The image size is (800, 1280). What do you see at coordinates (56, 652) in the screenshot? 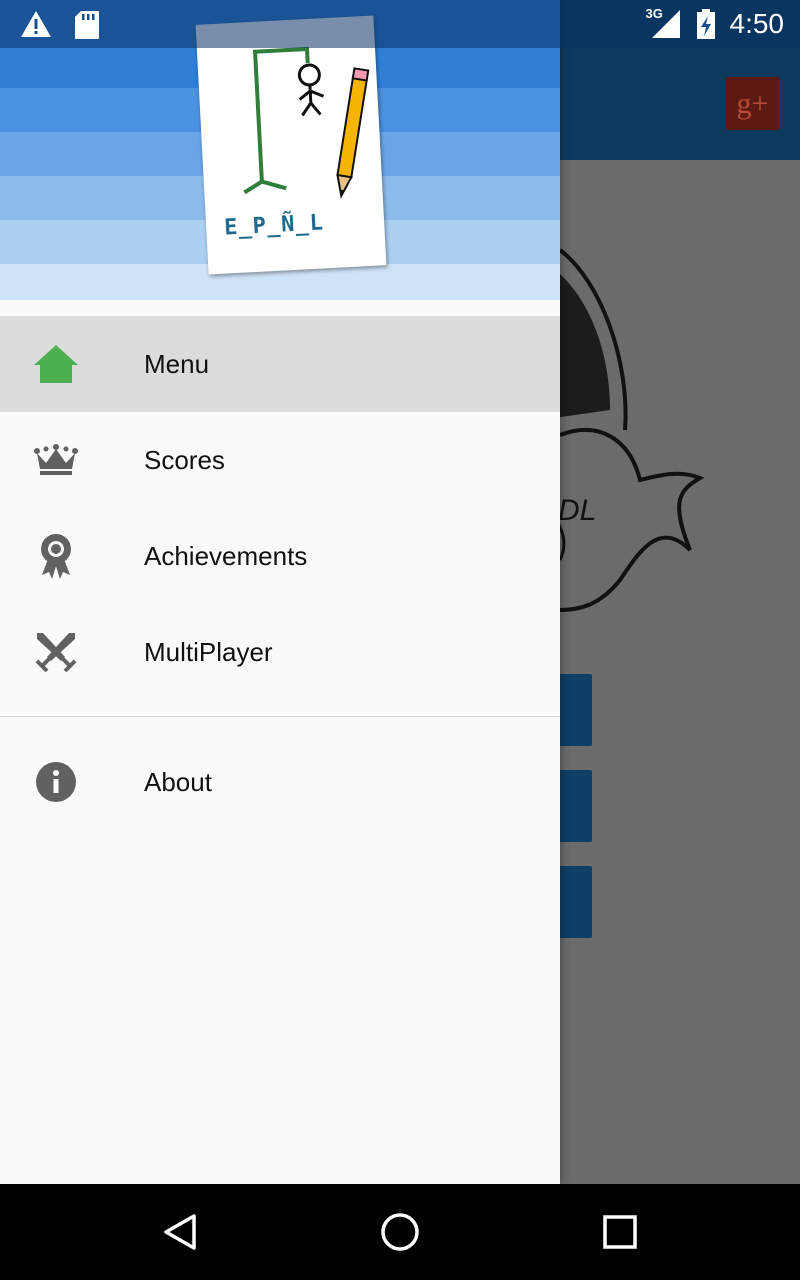
I see `crossed-swords-icon` at bounding box center [56, 652].